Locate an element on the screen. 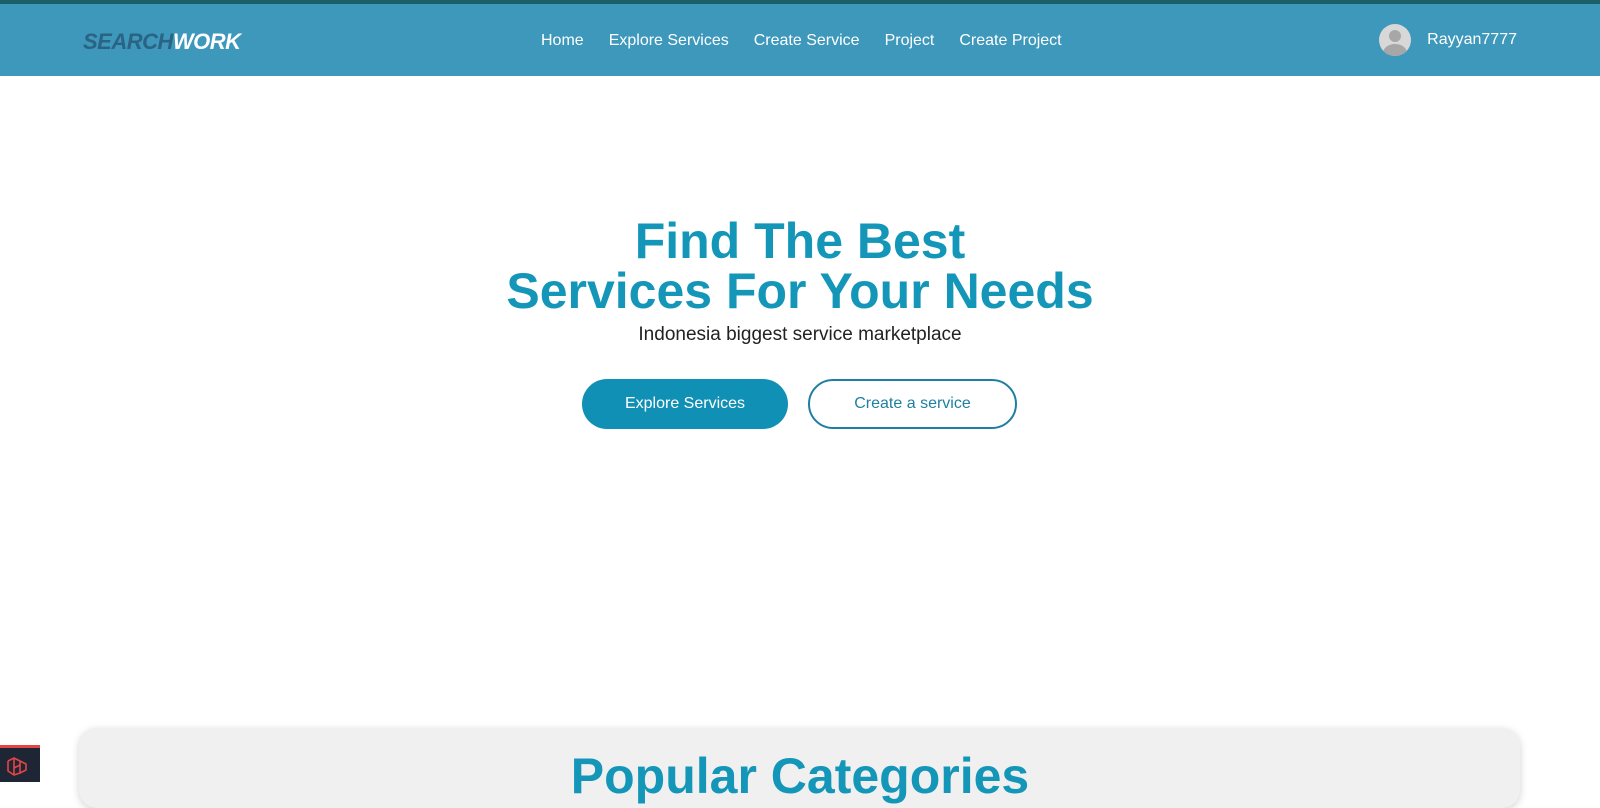  brand-logo: SEARCHWORK is located at coordinates (162, 42).